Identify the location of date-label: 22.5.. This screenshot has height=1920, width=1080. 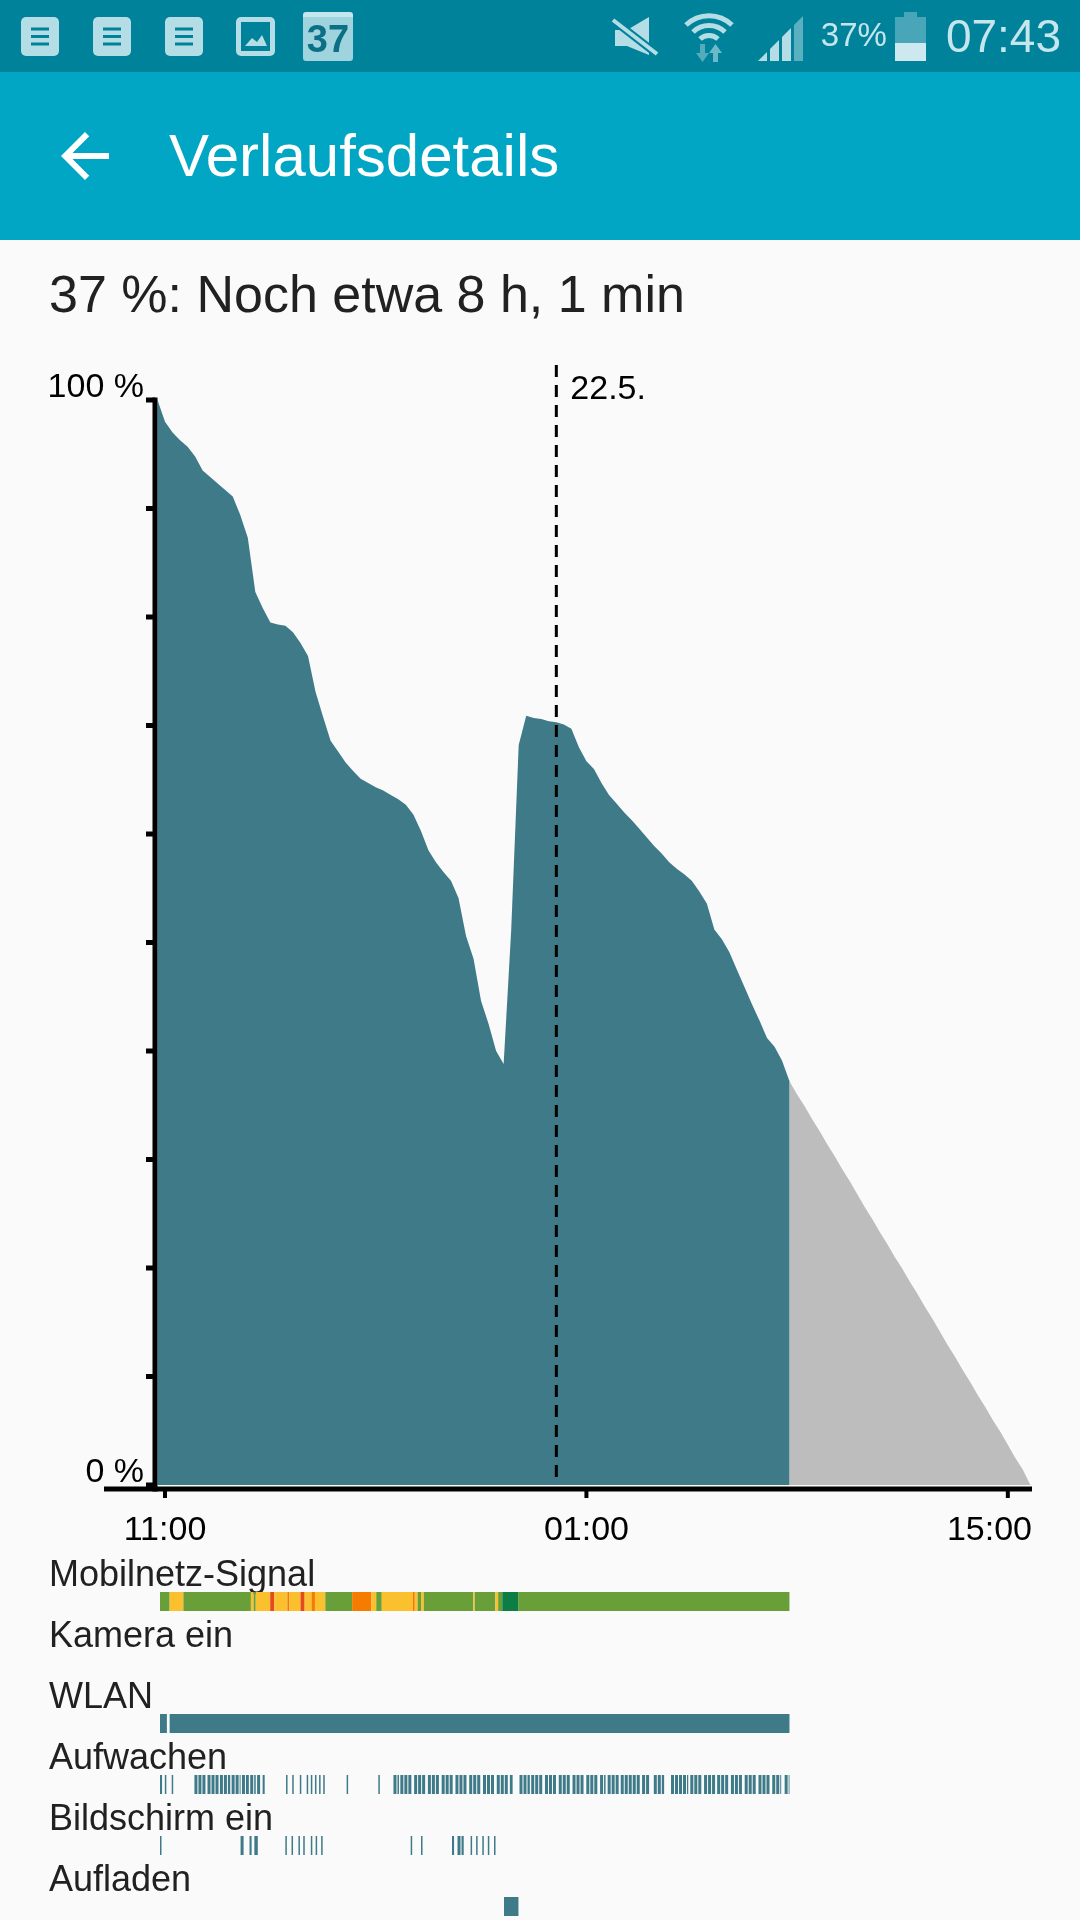
(608, 387).